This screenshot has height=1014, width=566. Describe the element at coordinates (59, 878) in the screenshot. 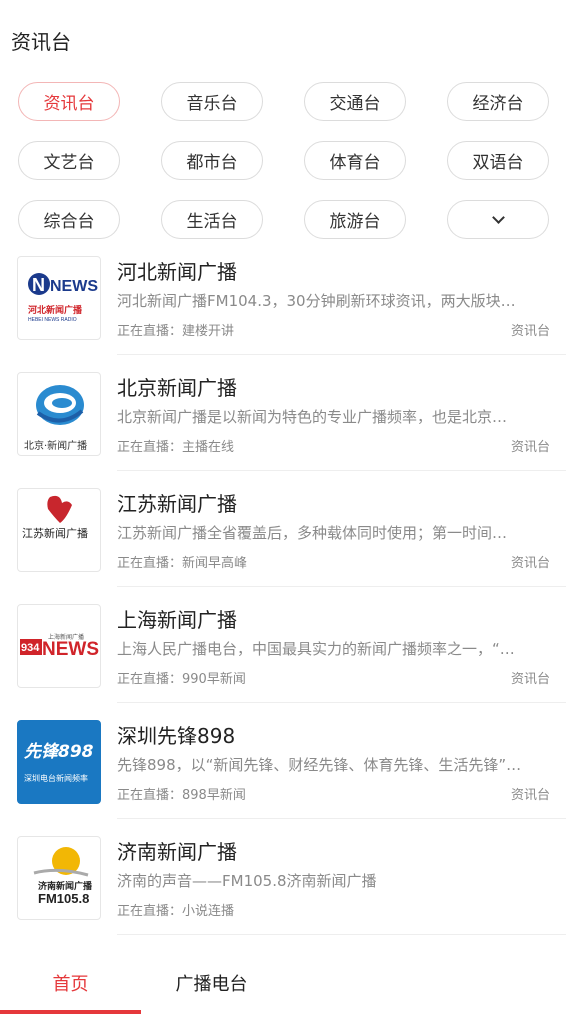

I see `station-logo: 济南新闻广播 FM105.8` at that location.